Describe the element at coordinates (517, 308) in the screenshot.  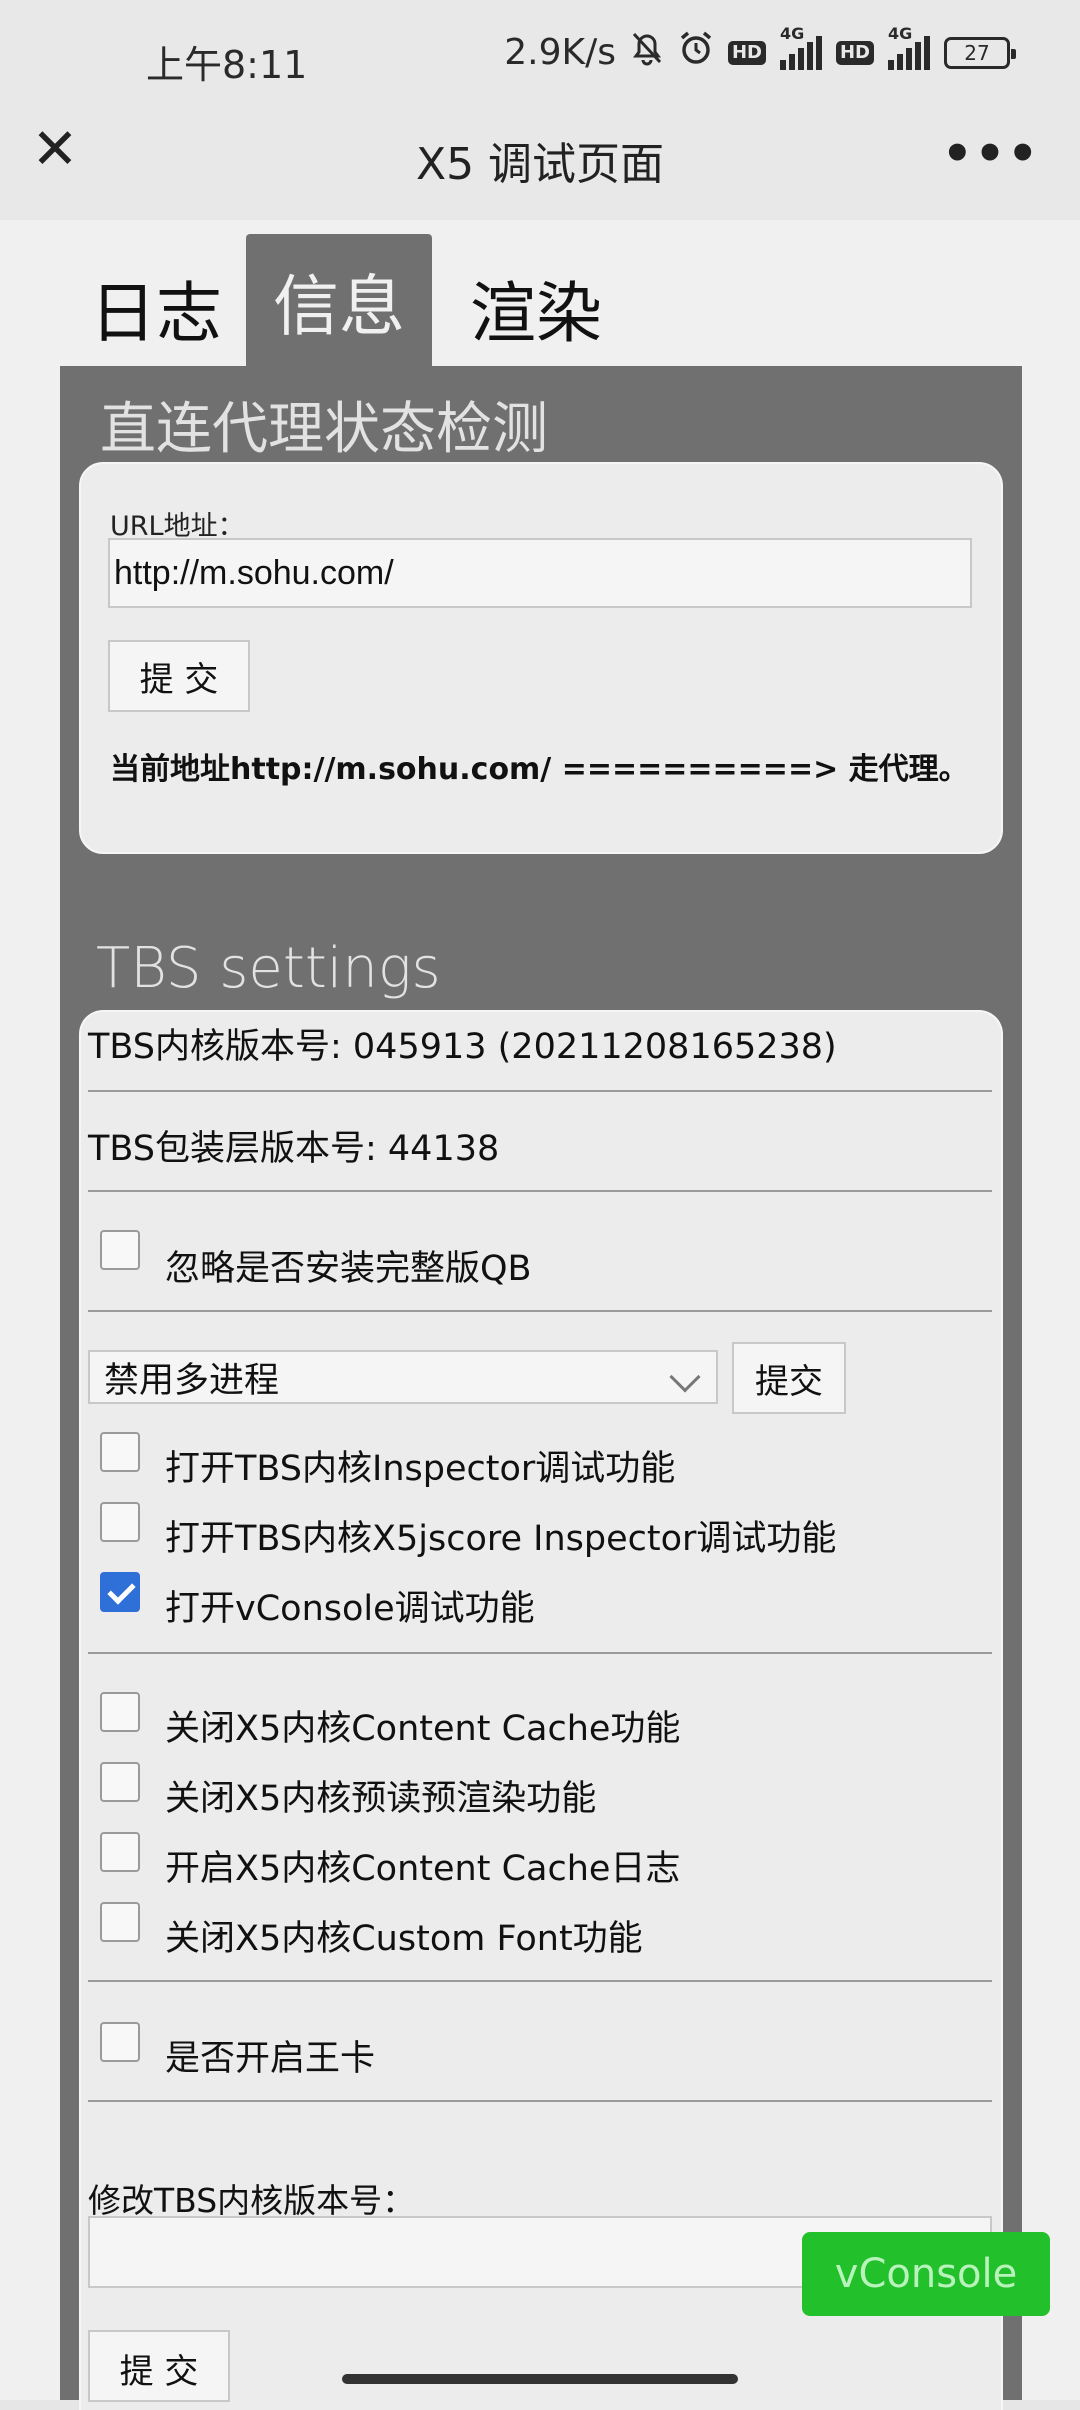
I see `tab-render: 渲染` at that location.